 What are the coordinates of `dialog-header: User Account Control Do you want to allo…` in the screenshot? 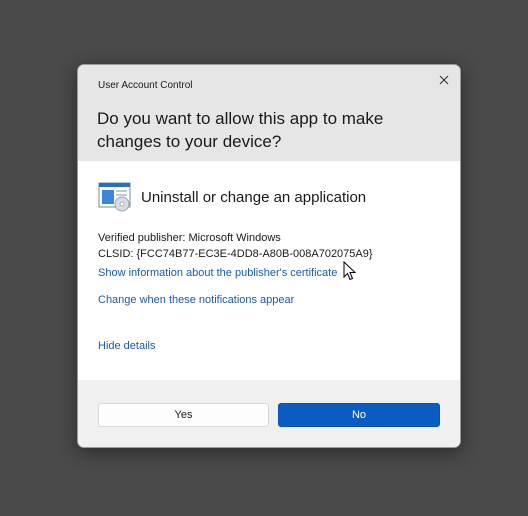 It's located at (269, 113).